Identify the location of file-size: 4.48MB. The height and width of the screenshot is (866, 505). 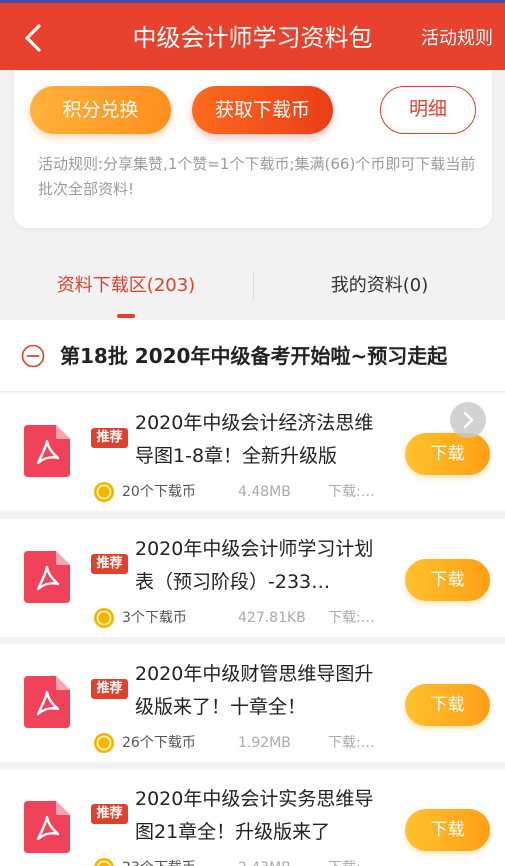
(264, 492).